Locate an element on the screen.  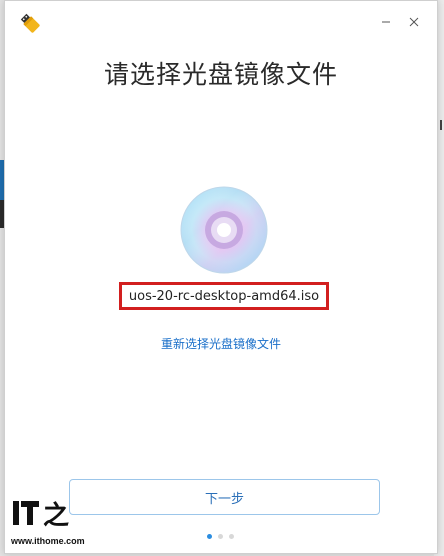
selected-iso-filename: uos-20-rc-desktop-amd64.iso is located at coordinates (224, 296).